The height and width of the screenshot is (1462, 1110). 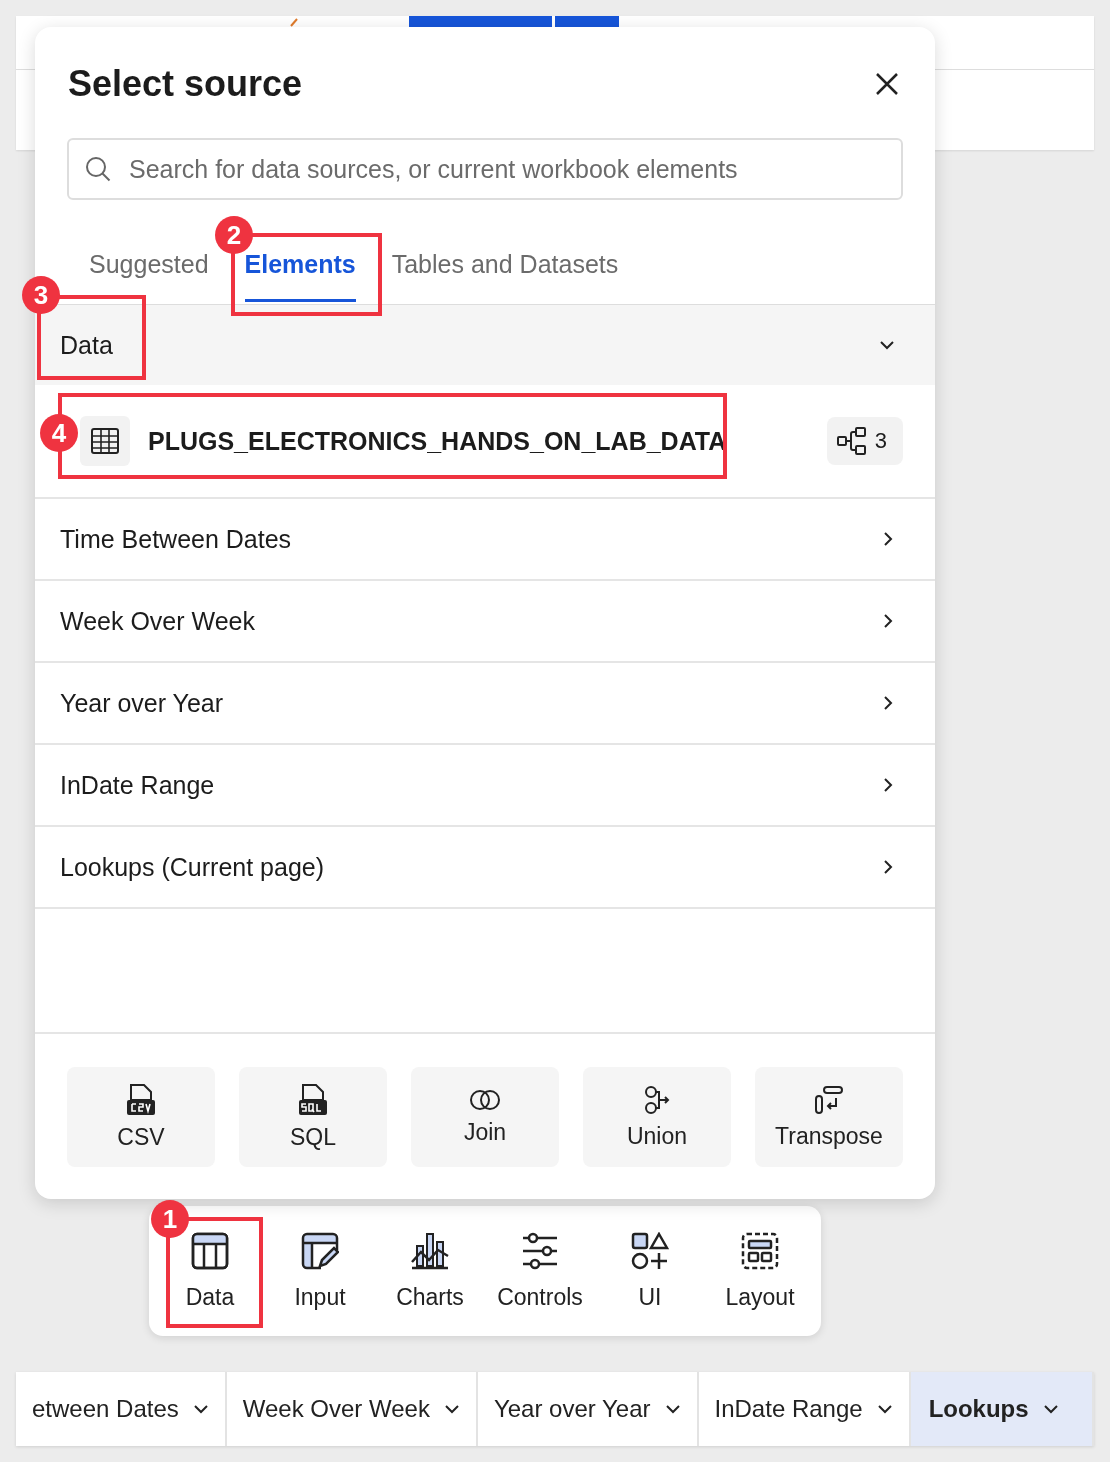 I want to click on publish-button, so click(x=480, y=21).